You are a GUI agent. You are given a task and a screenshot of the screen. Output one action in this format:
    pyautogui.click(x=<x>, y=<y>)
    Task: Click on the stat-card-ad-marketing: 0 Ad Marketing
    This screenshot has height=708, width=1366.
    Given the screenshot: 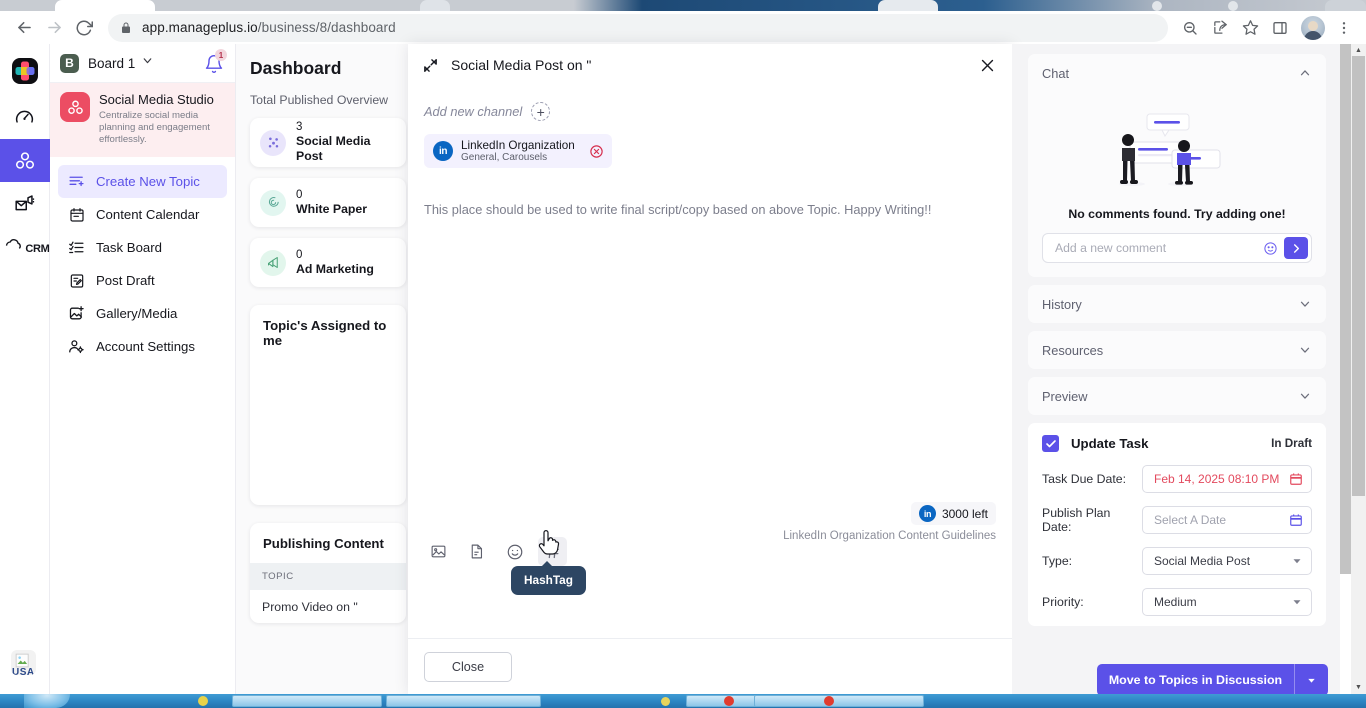 What is the action you would take?
    pyautogui.click(x=328, y=262)
    